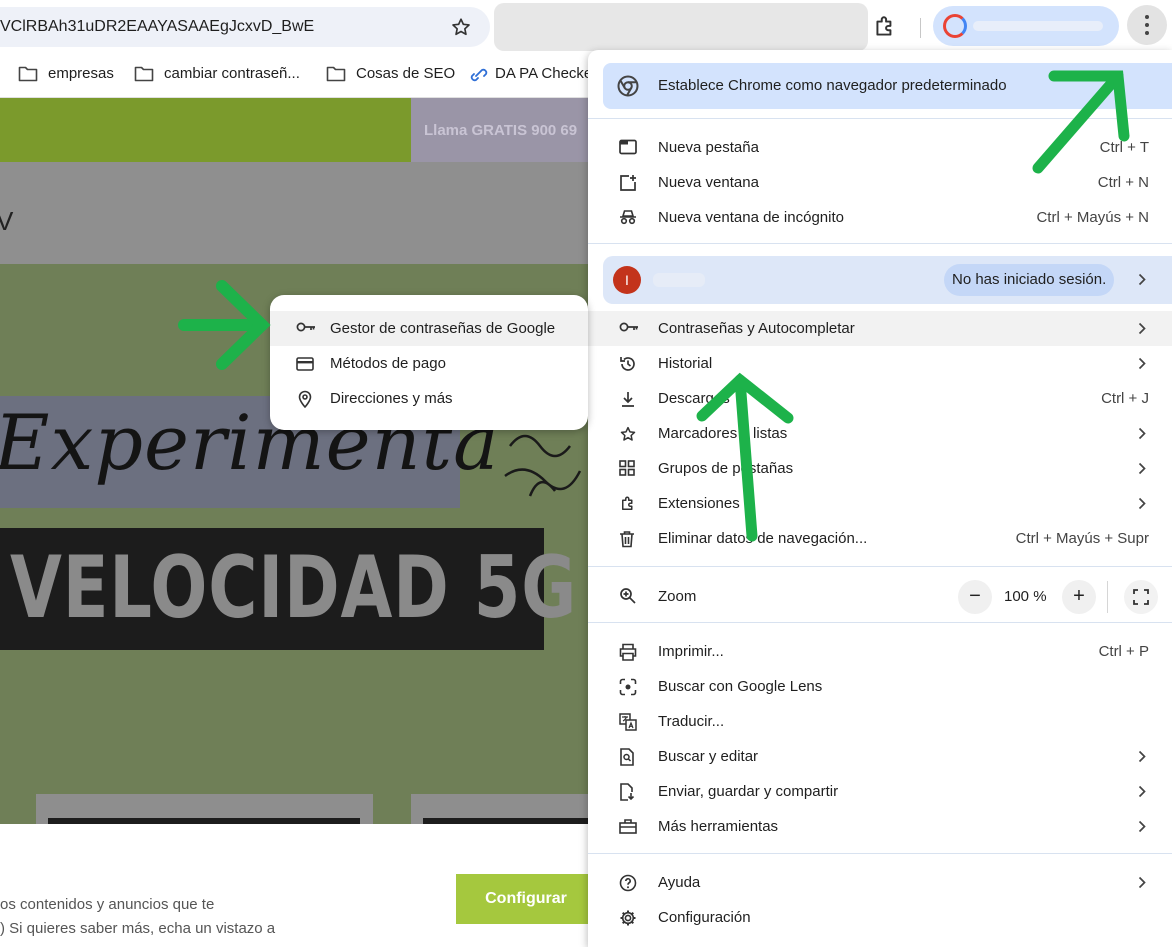 This screenshot has width=1172, height=947. I want to click on account-avatar: I, so click(627, 280).